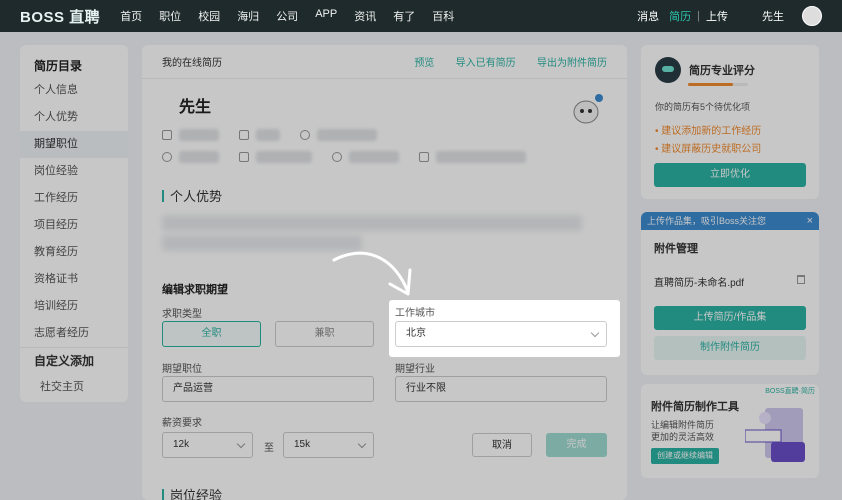  What do you see at coordinates (812, 16) in the screenshot?
I see `avatar` at bounding box center [812, 16].